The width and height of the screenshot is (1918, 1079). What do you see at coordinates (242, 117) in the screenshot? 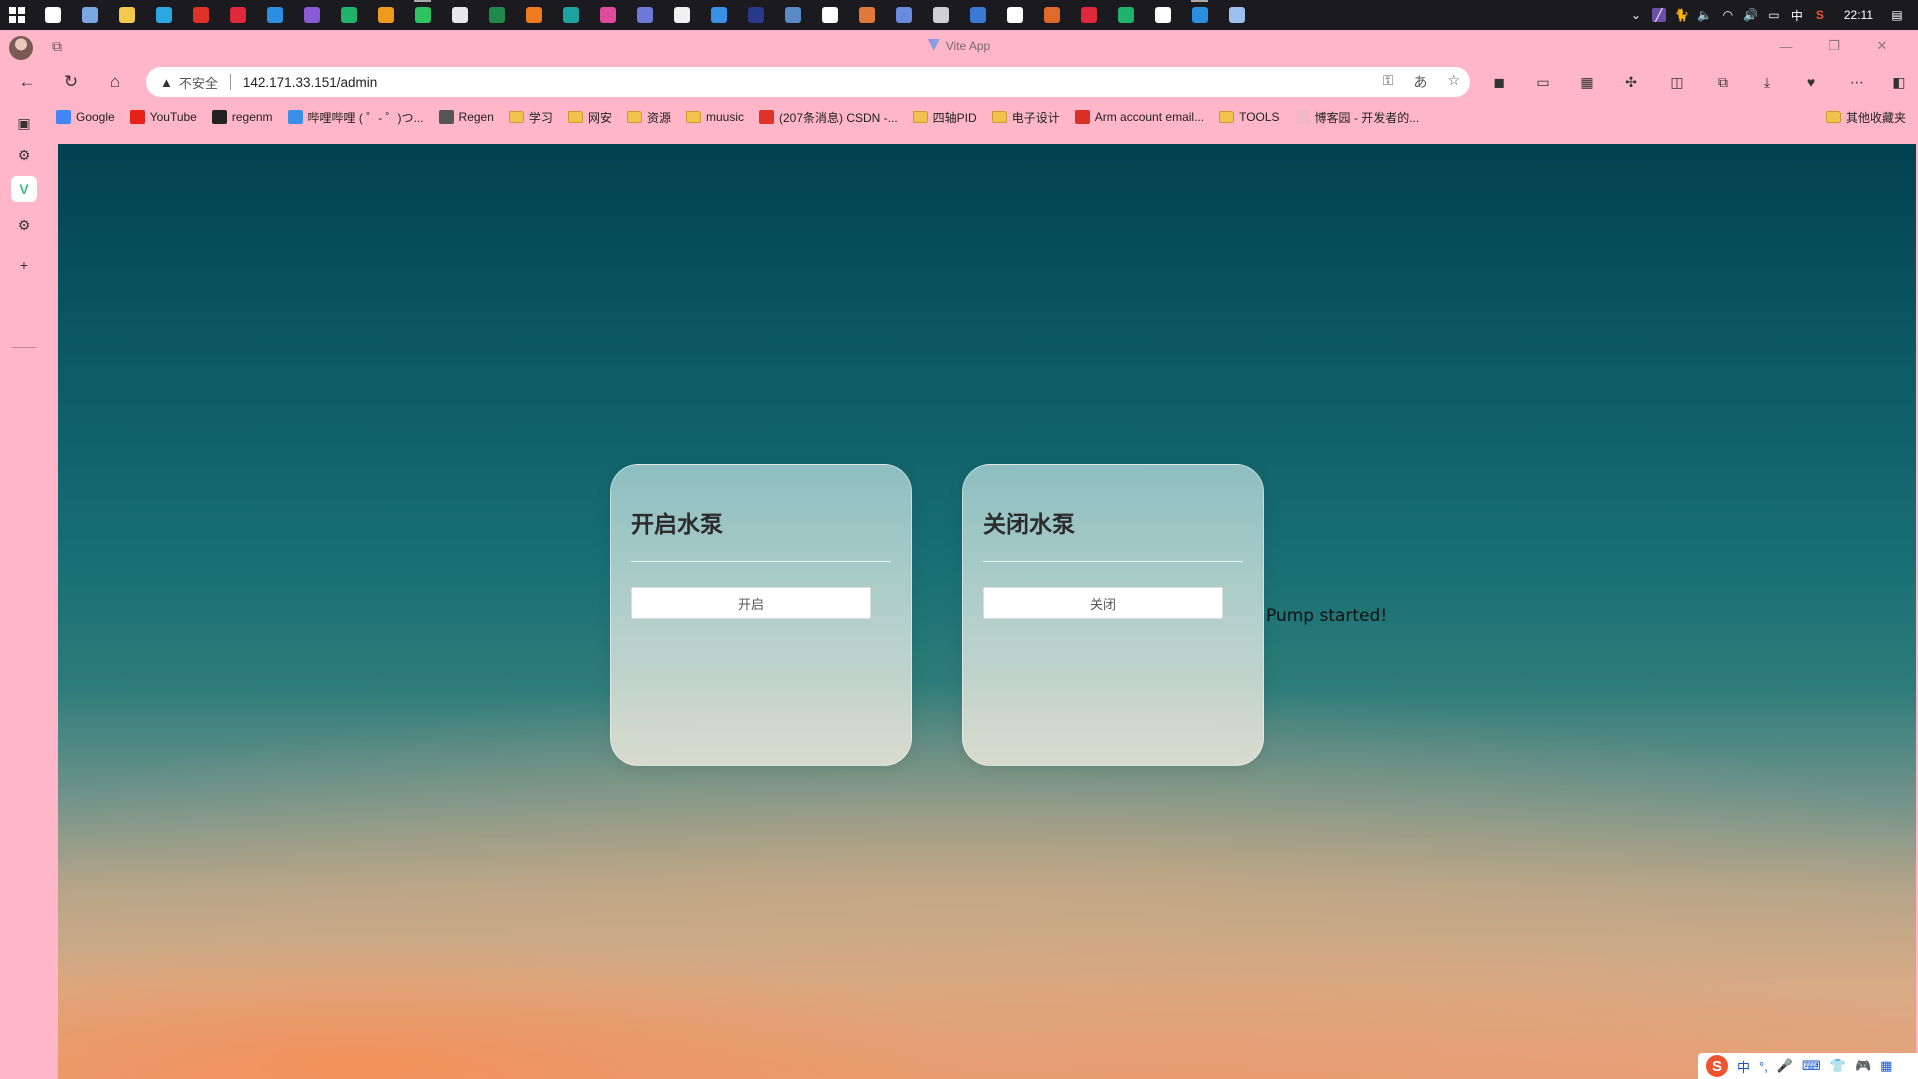
I see `favorite-item: regenm` at bounding box center [242, 117].